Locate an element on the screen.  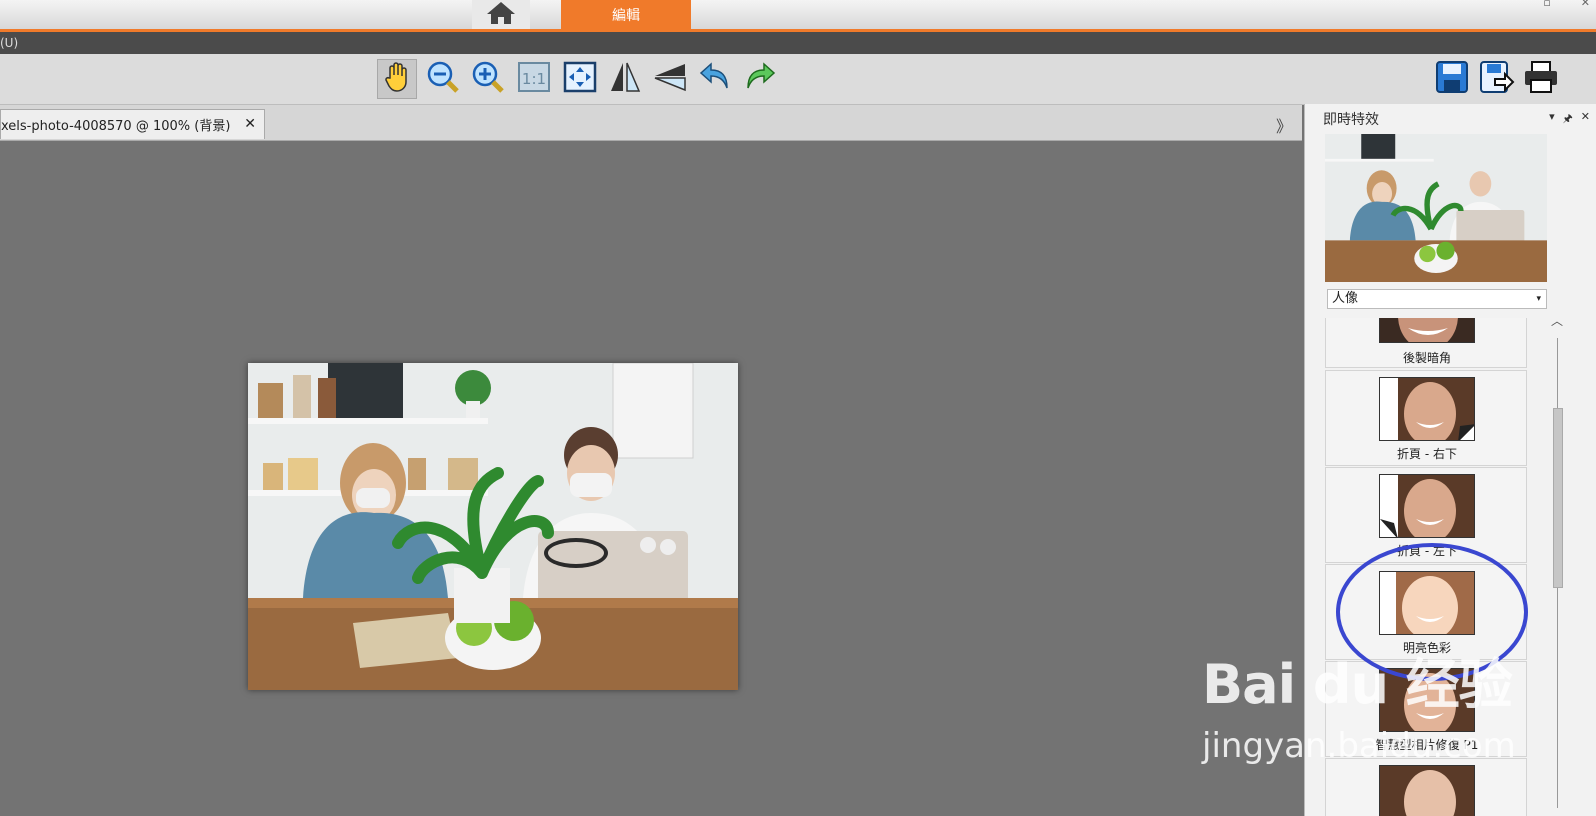
document-tab-label: xels-photo-4008570 @ 100% (背景) is located at coordinates (116, 126).